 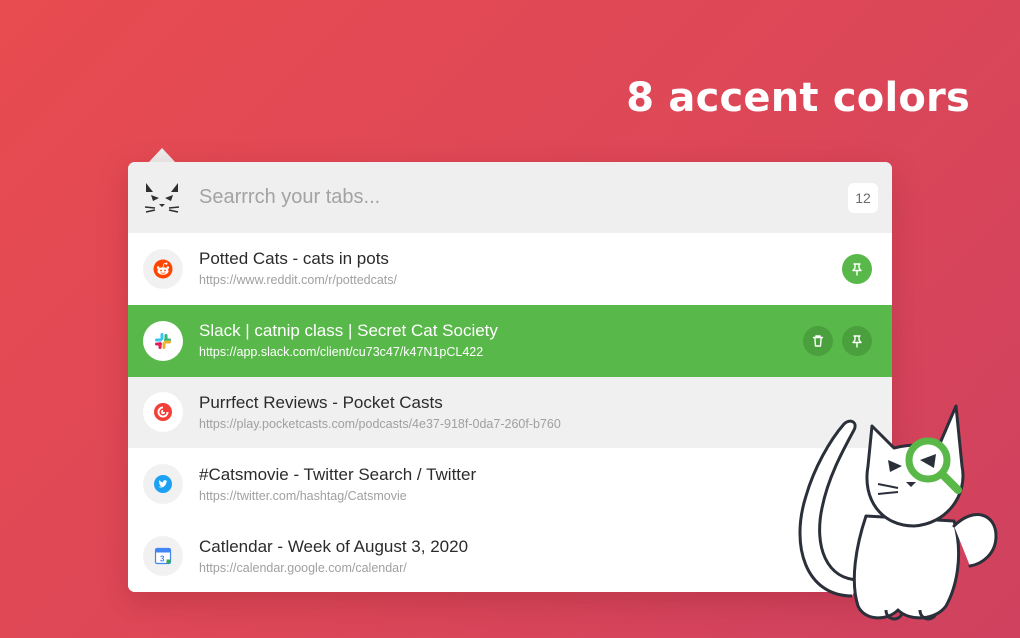 I want to click on popup-arrow, so click(x=162, y=155).